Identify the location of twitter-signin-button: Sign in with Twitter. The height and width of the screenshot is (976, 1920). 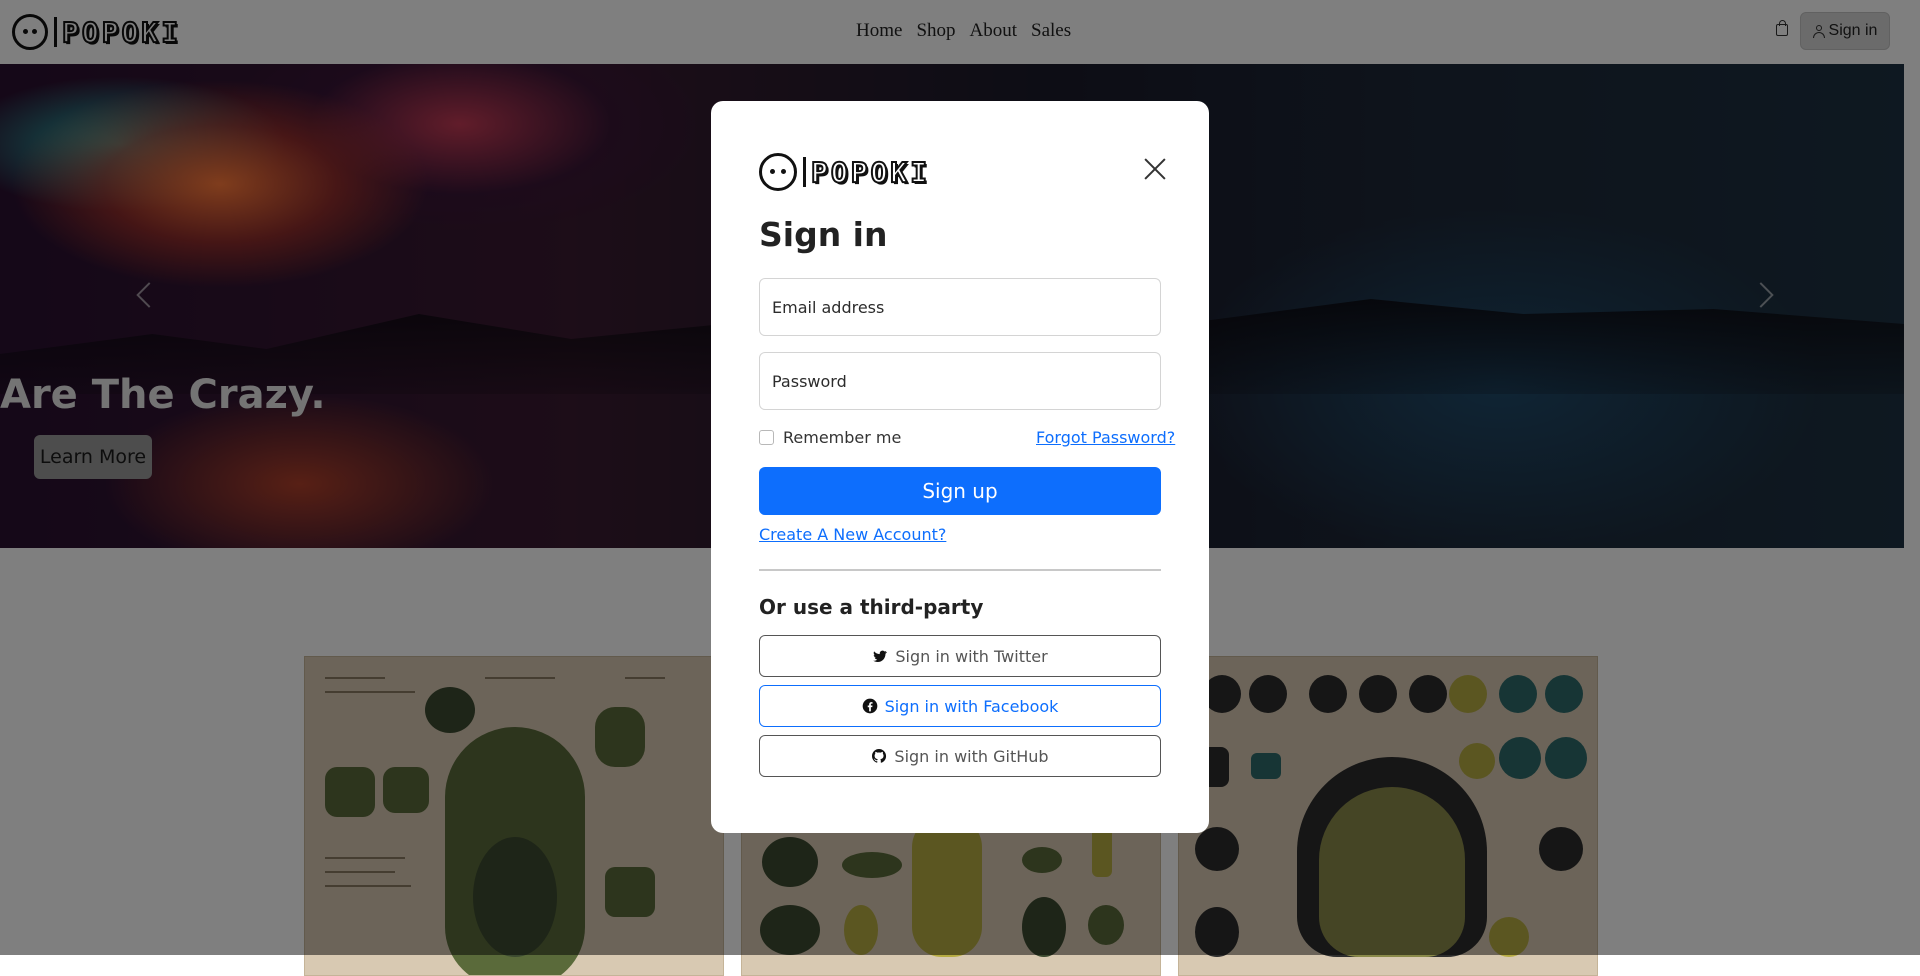
(960, 656).